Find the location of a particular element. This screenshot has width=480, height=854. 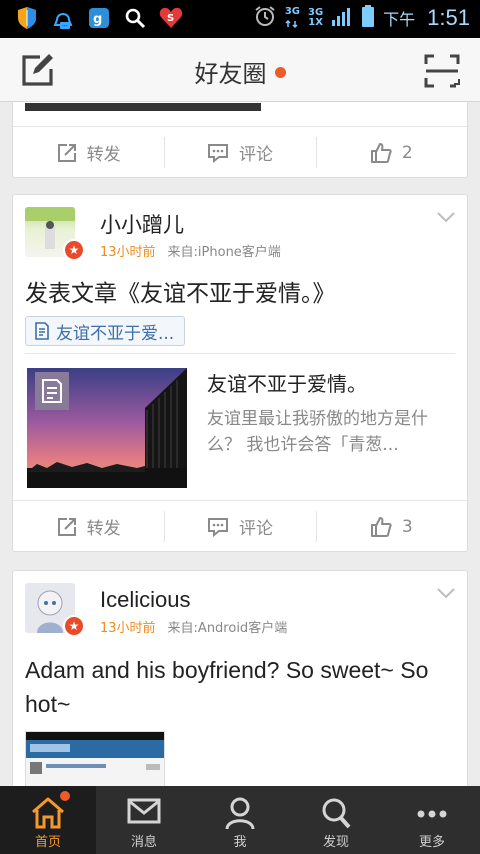

svg-text: S is located at coordinates (170, 18).